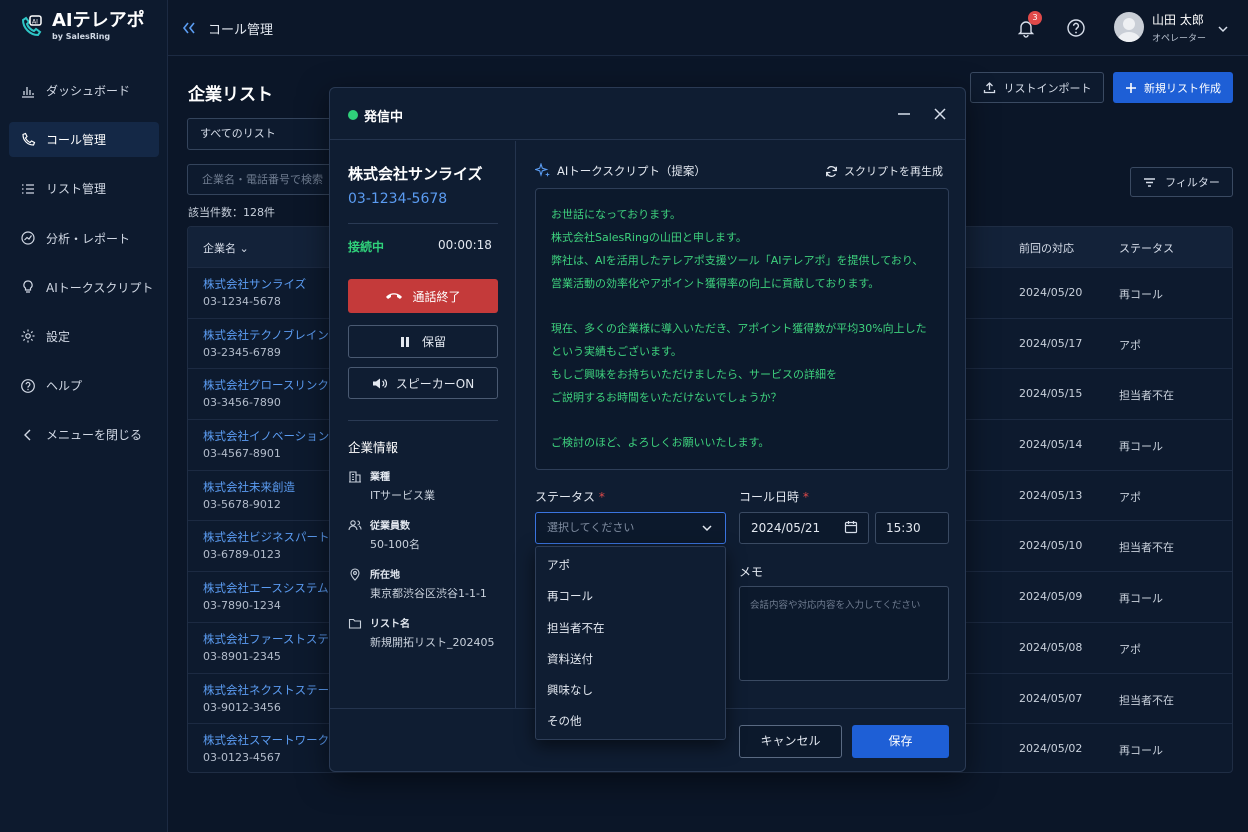 This screenshot has height=832, width=1248. What do you see at coordinates (88, 238) in the screenshot?
I see `sidebar-item-label: 分析・レポート` at bounding box center [88, 238].